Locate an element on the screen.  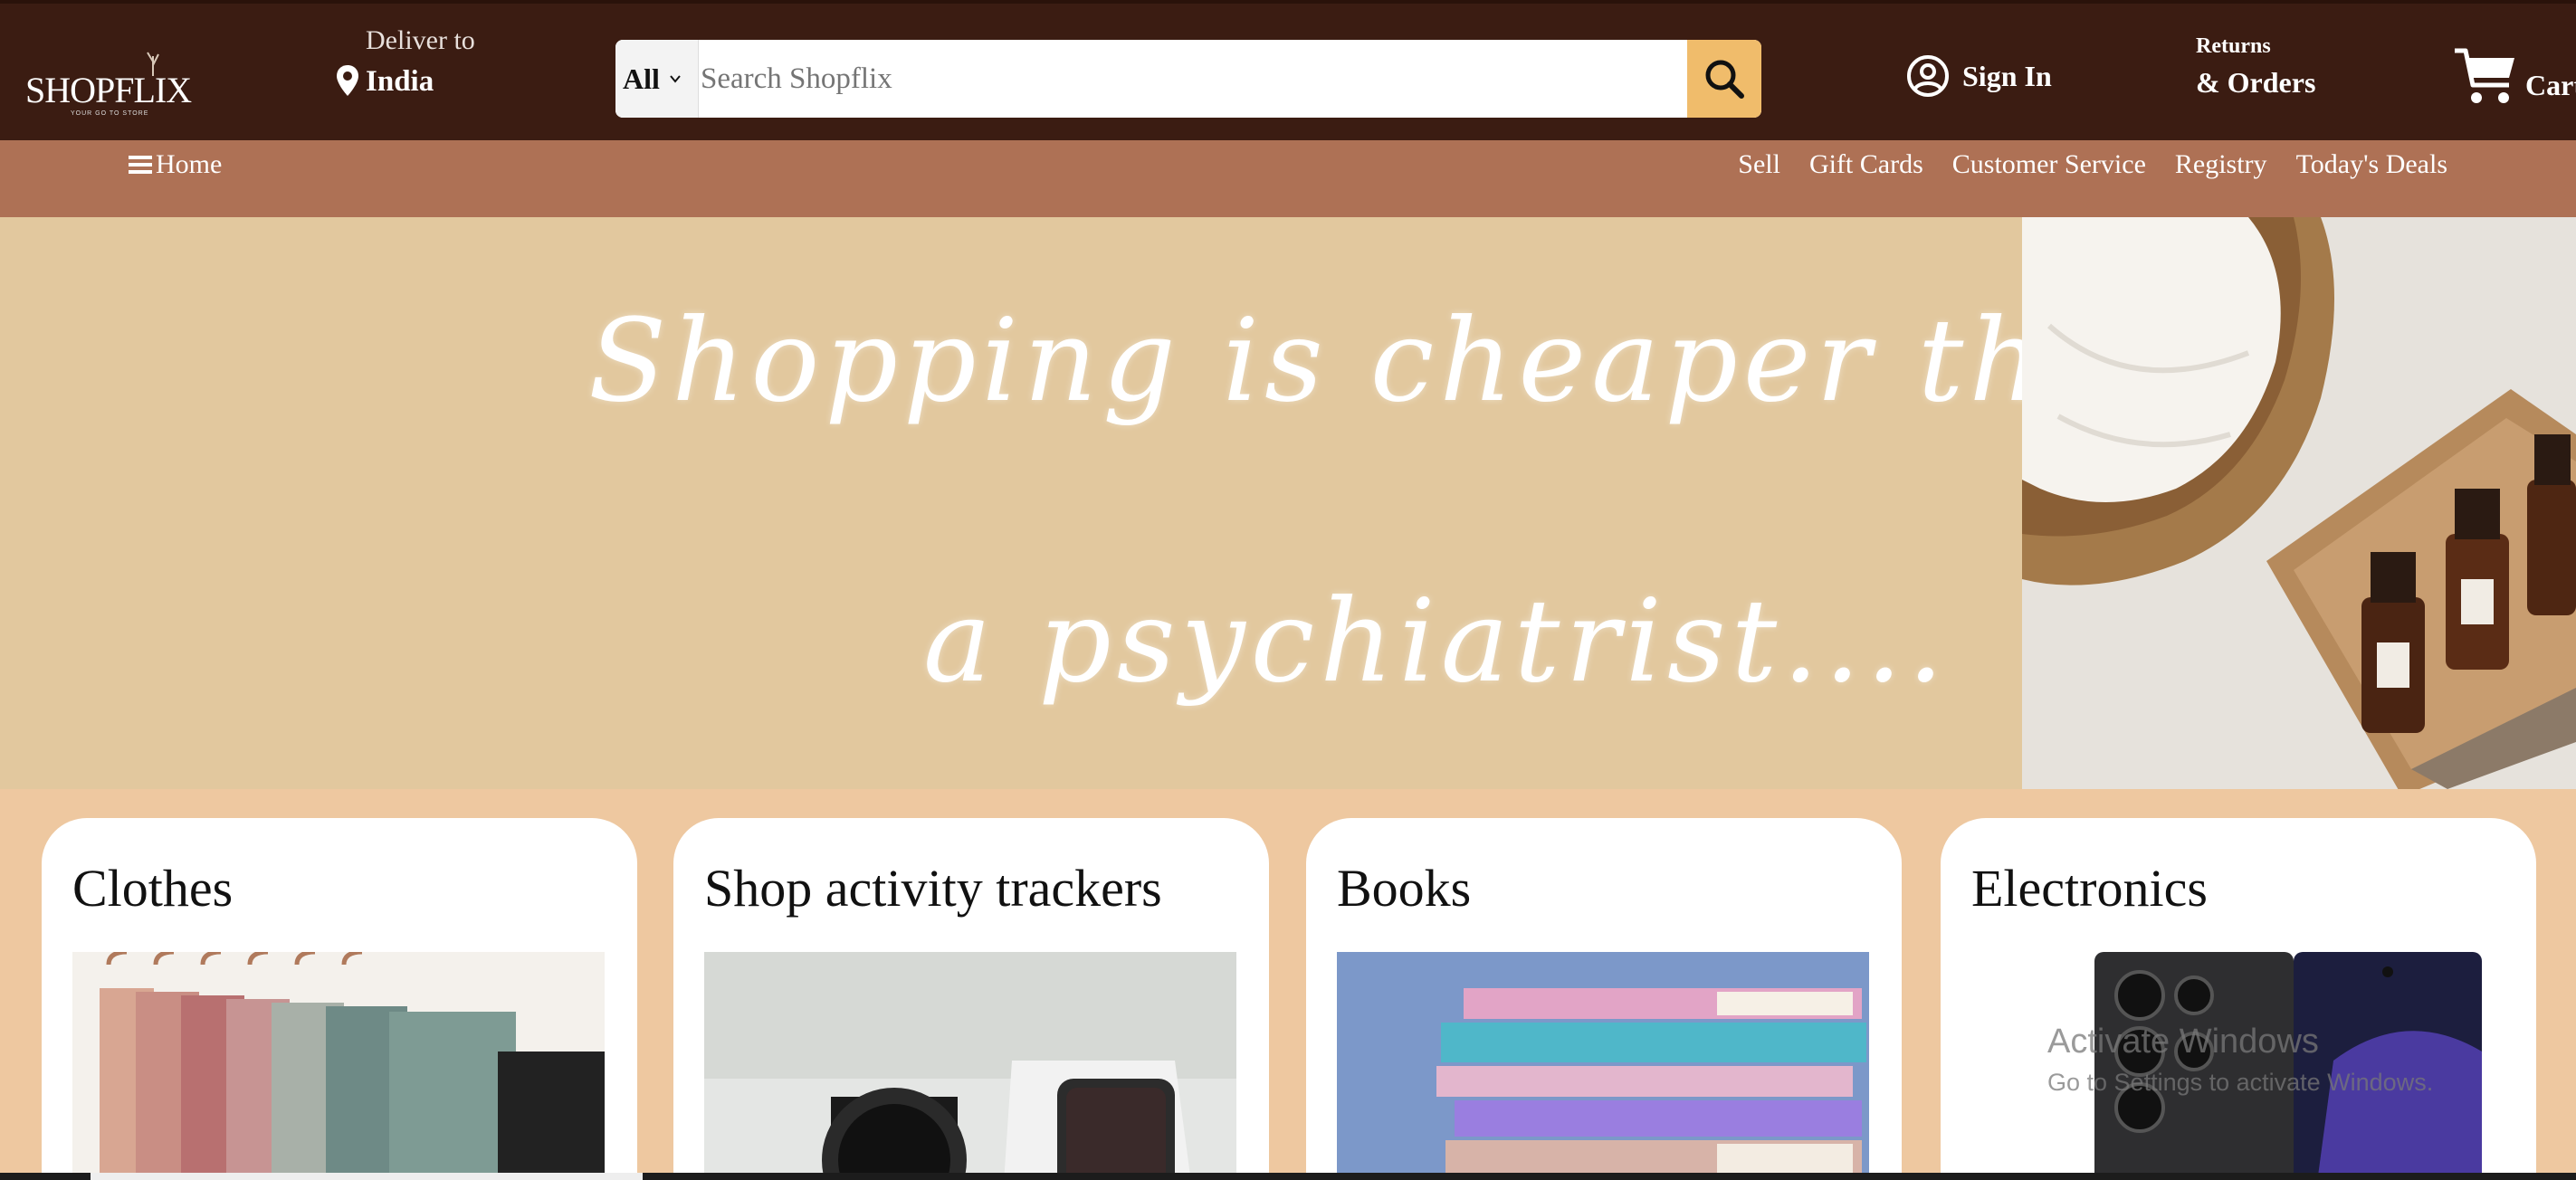
nav-link-customer-service: Customer Service is located at coordinates (2049, 164).